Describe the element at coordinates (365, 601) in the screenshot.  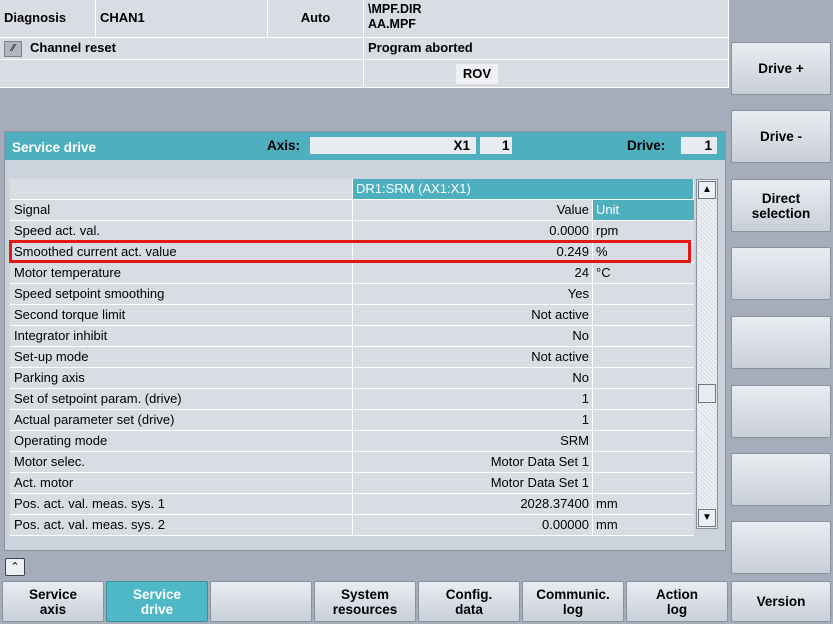
I see `system-resources-button: System resources` at that location.